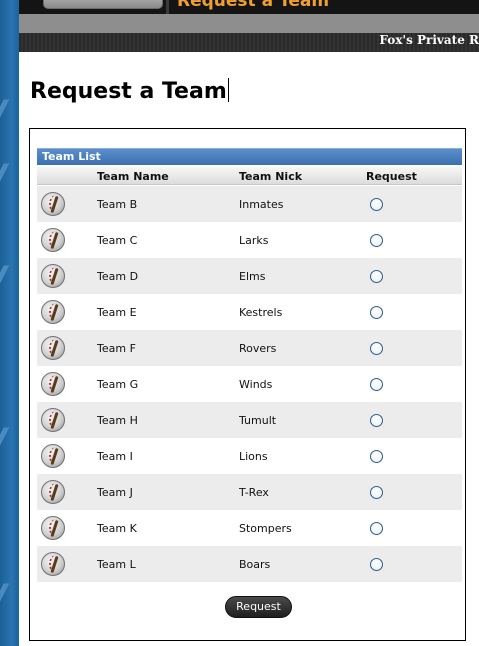 The height and width of the screenshot is (646, 479). I want to click on team-name: Team G, so click(118, 384).